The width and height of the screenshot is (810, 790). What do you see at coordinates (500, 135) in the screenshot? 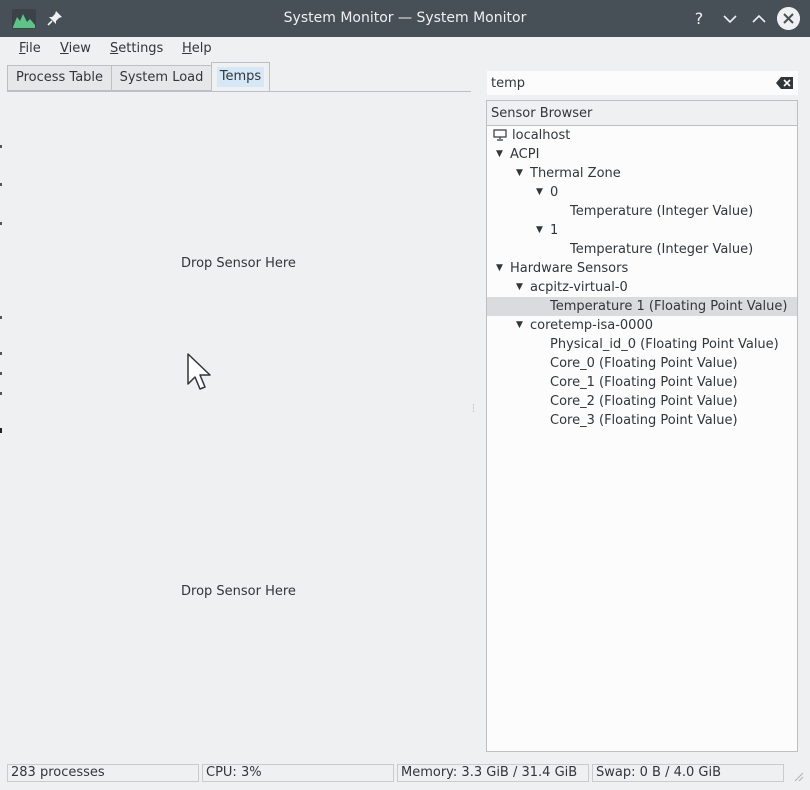
I see `computer-icon` at bounding box center [500, 135].